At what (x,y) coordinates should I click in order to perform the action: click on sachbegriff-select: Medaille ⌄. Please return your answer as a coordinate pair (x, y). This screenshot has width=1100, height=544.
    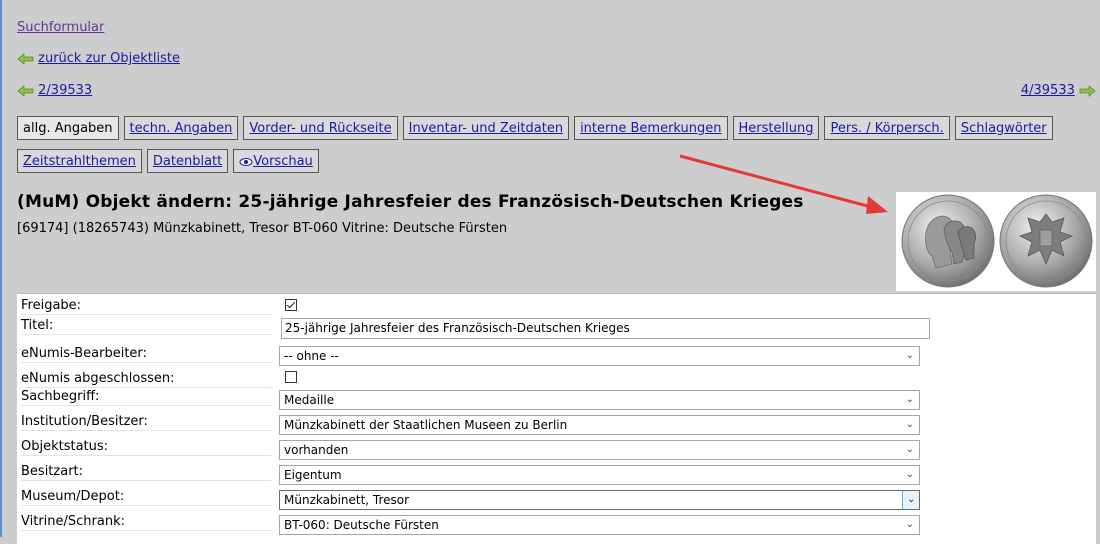
    Looking at the image, I should click on (599, 400).